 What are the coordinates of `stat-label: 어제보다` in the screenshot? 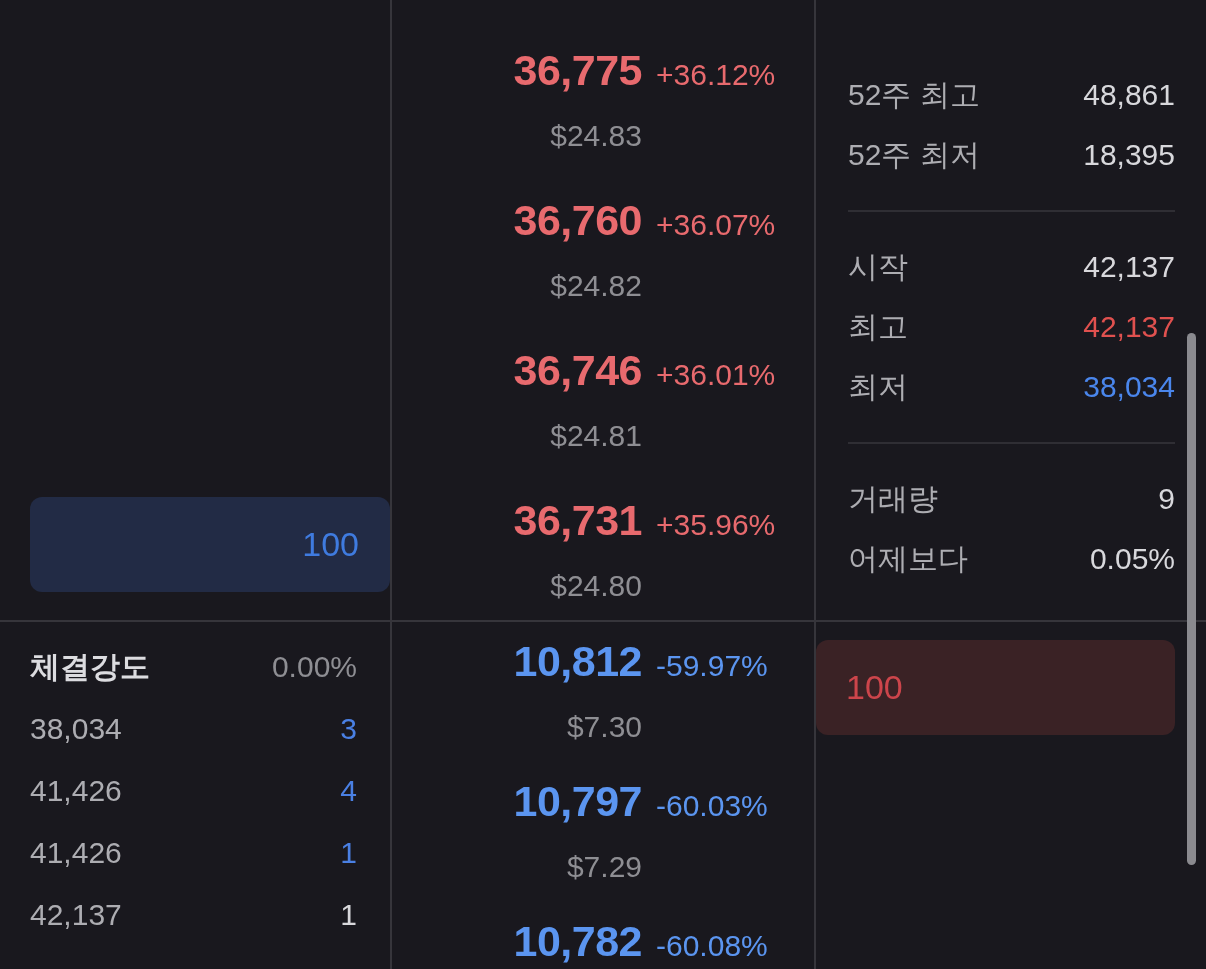 It's located at (908, 558).